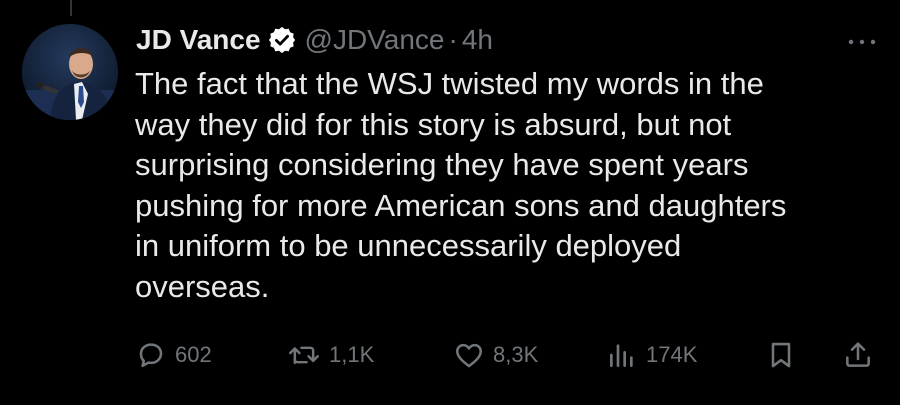 The height and width of the screenshot is (405, 900). Describe the element at coordinates (375, 40) in the screenshot. I see `author-handle: @JDVance` at that location.